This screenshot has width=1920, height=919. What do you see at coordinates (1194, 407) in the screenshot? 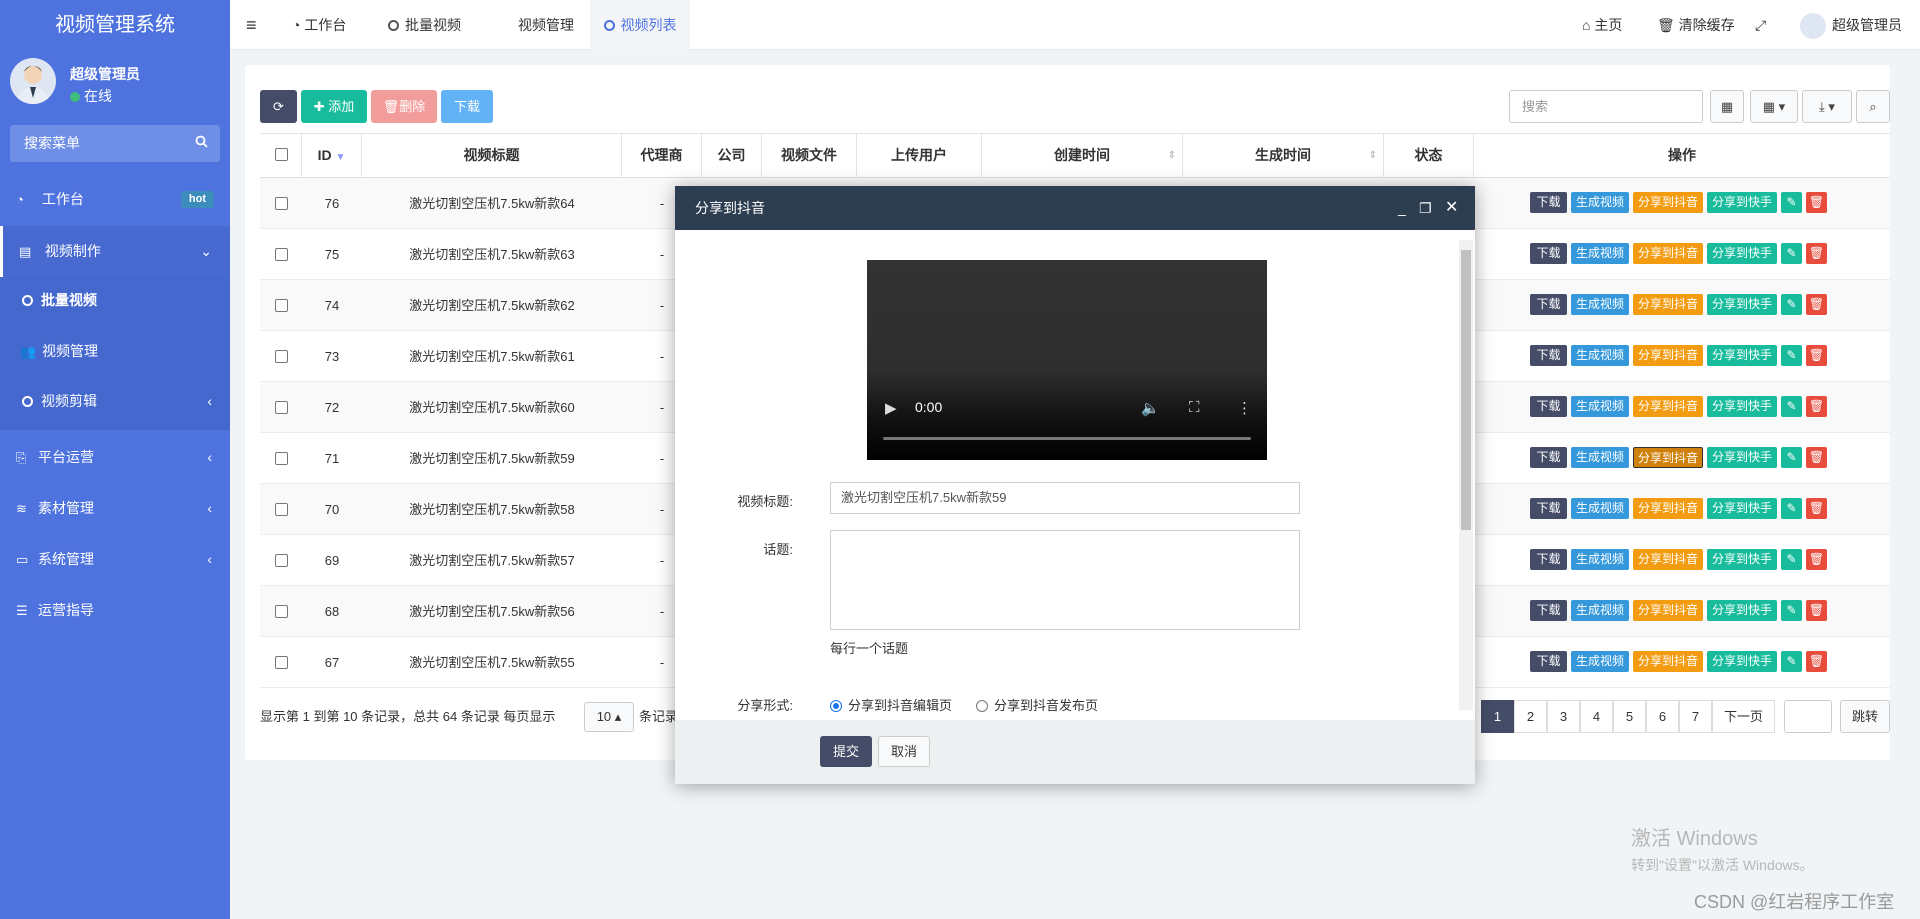
I see `fullscreen-icon: ⛶` at bounding box center [1194, 407].